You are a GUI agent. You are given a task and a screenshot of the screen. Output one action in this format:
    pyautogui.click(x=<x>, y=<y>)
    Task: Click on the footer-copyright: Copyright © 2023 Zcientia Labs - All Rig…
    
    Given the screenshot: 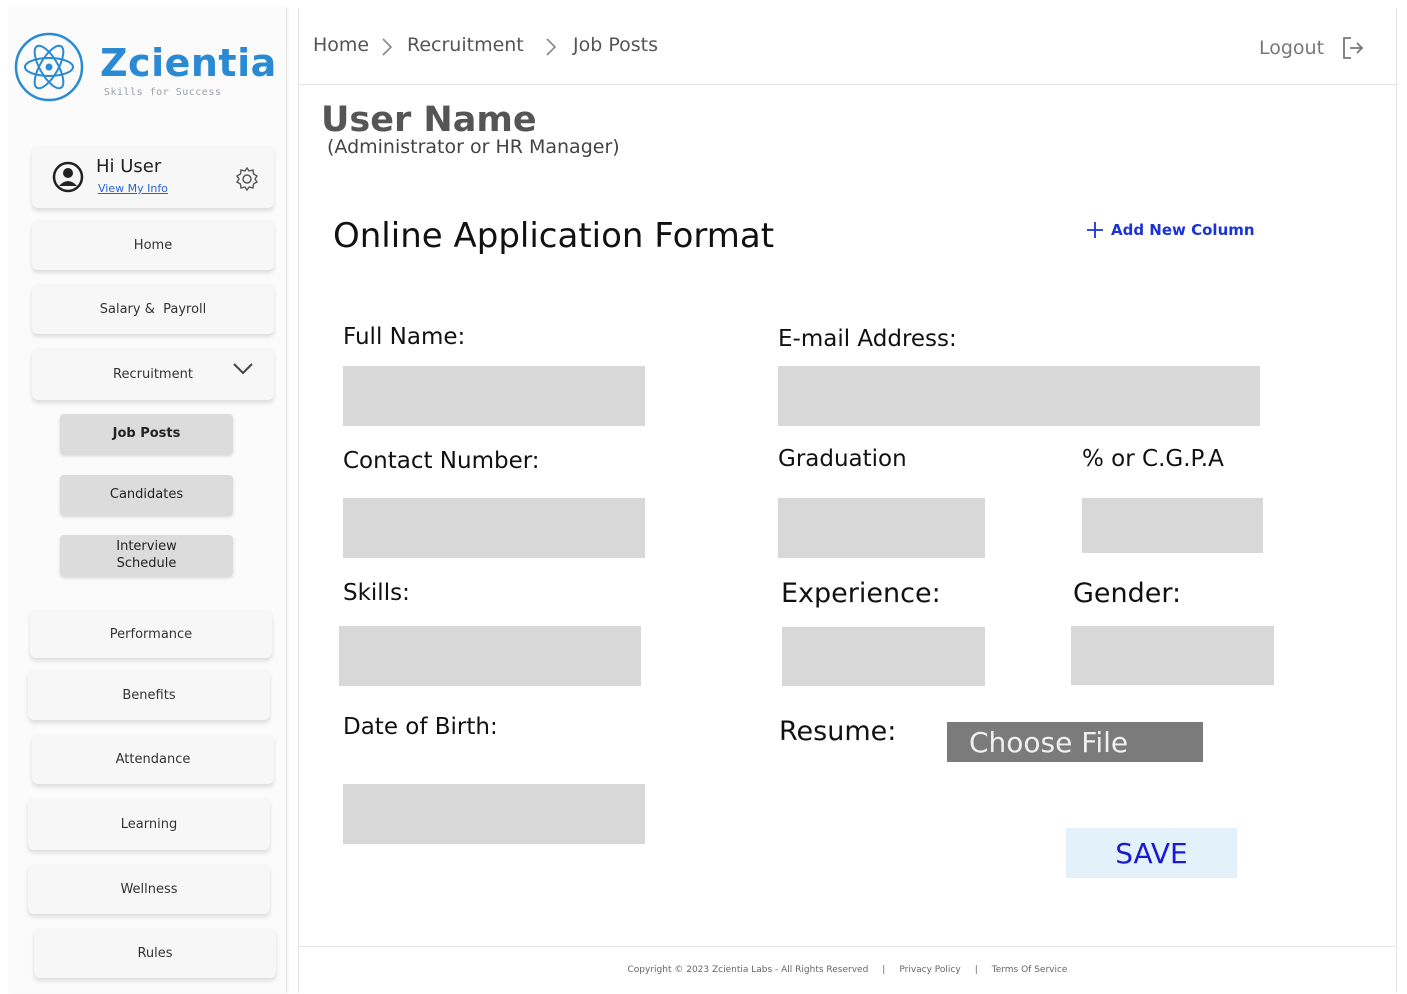 What is the action you would take?
    pyautogui.click(x=748, y=970)
    